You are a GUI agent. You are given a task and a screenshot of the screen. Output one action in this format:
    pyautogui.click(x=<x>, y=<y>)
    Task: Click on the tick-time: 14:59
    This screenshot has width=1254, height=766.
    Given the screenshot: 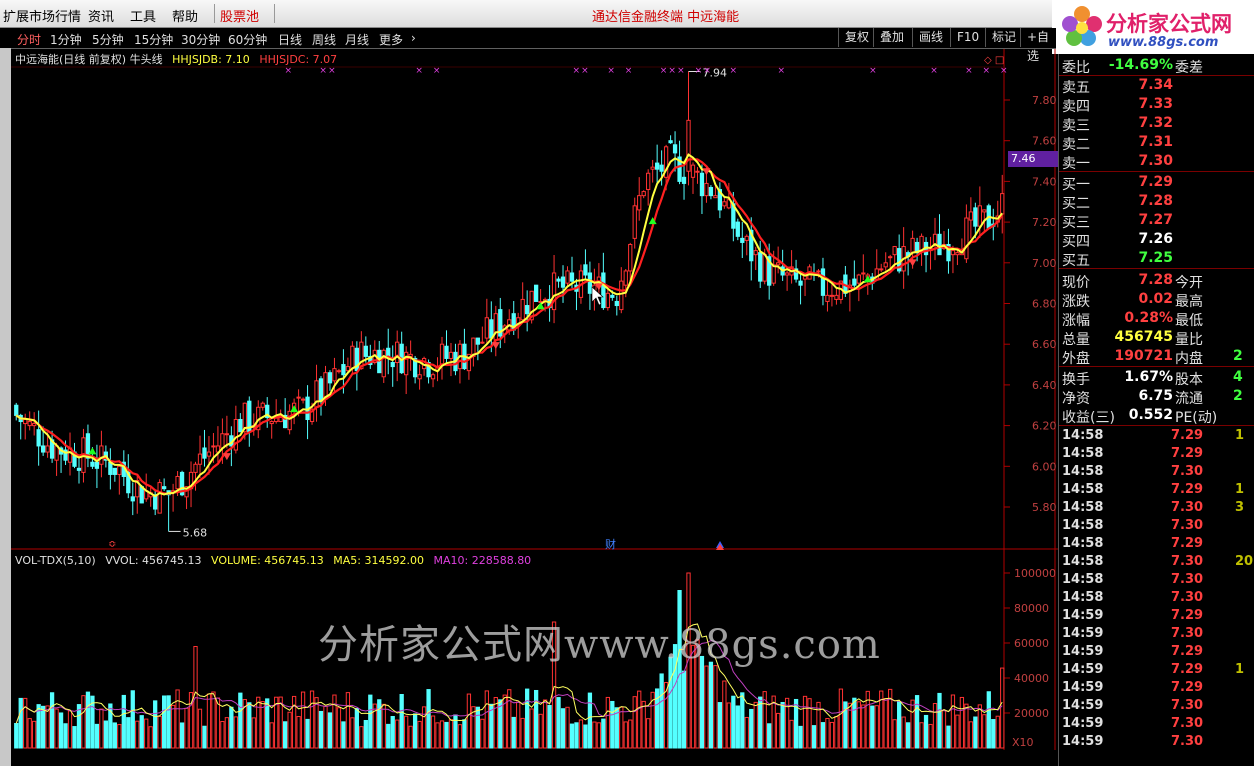 What is the action you would take?
    pyautogui.click(x=1083, y=669)
    